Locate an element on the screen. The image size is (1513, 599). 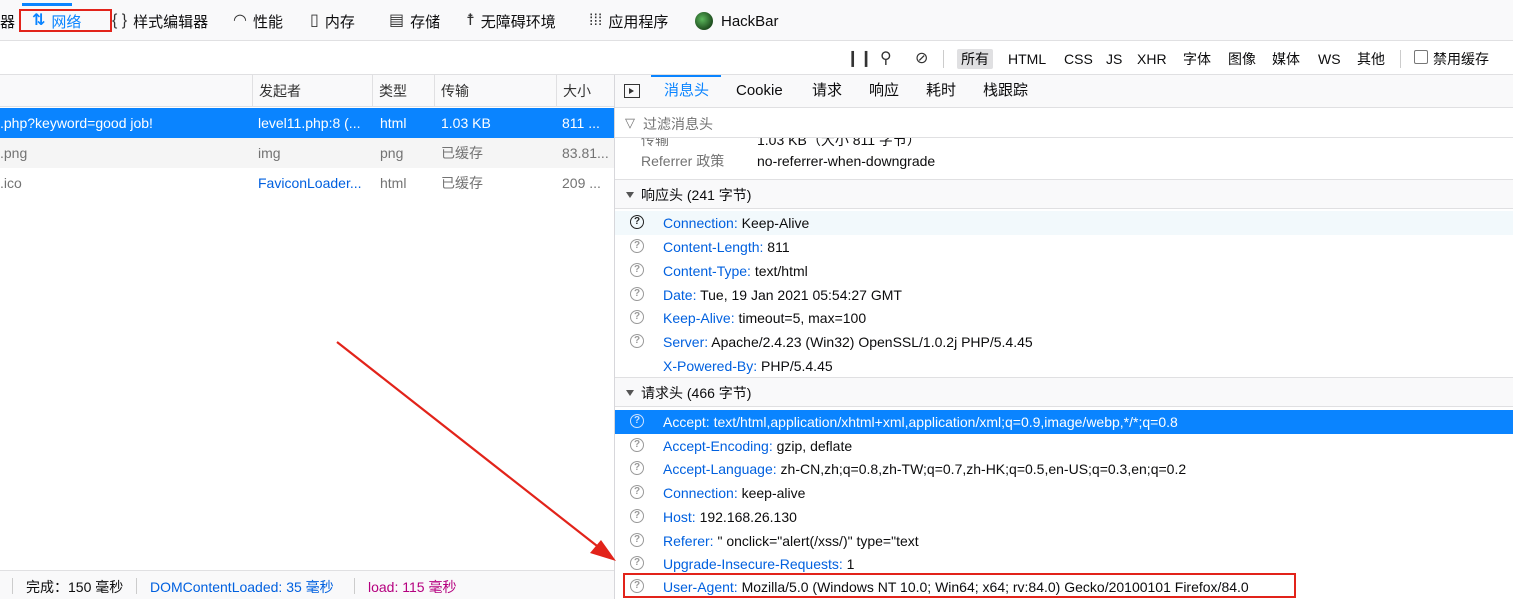
filter-type-ws: WS is located at coordinates (1329, 59).